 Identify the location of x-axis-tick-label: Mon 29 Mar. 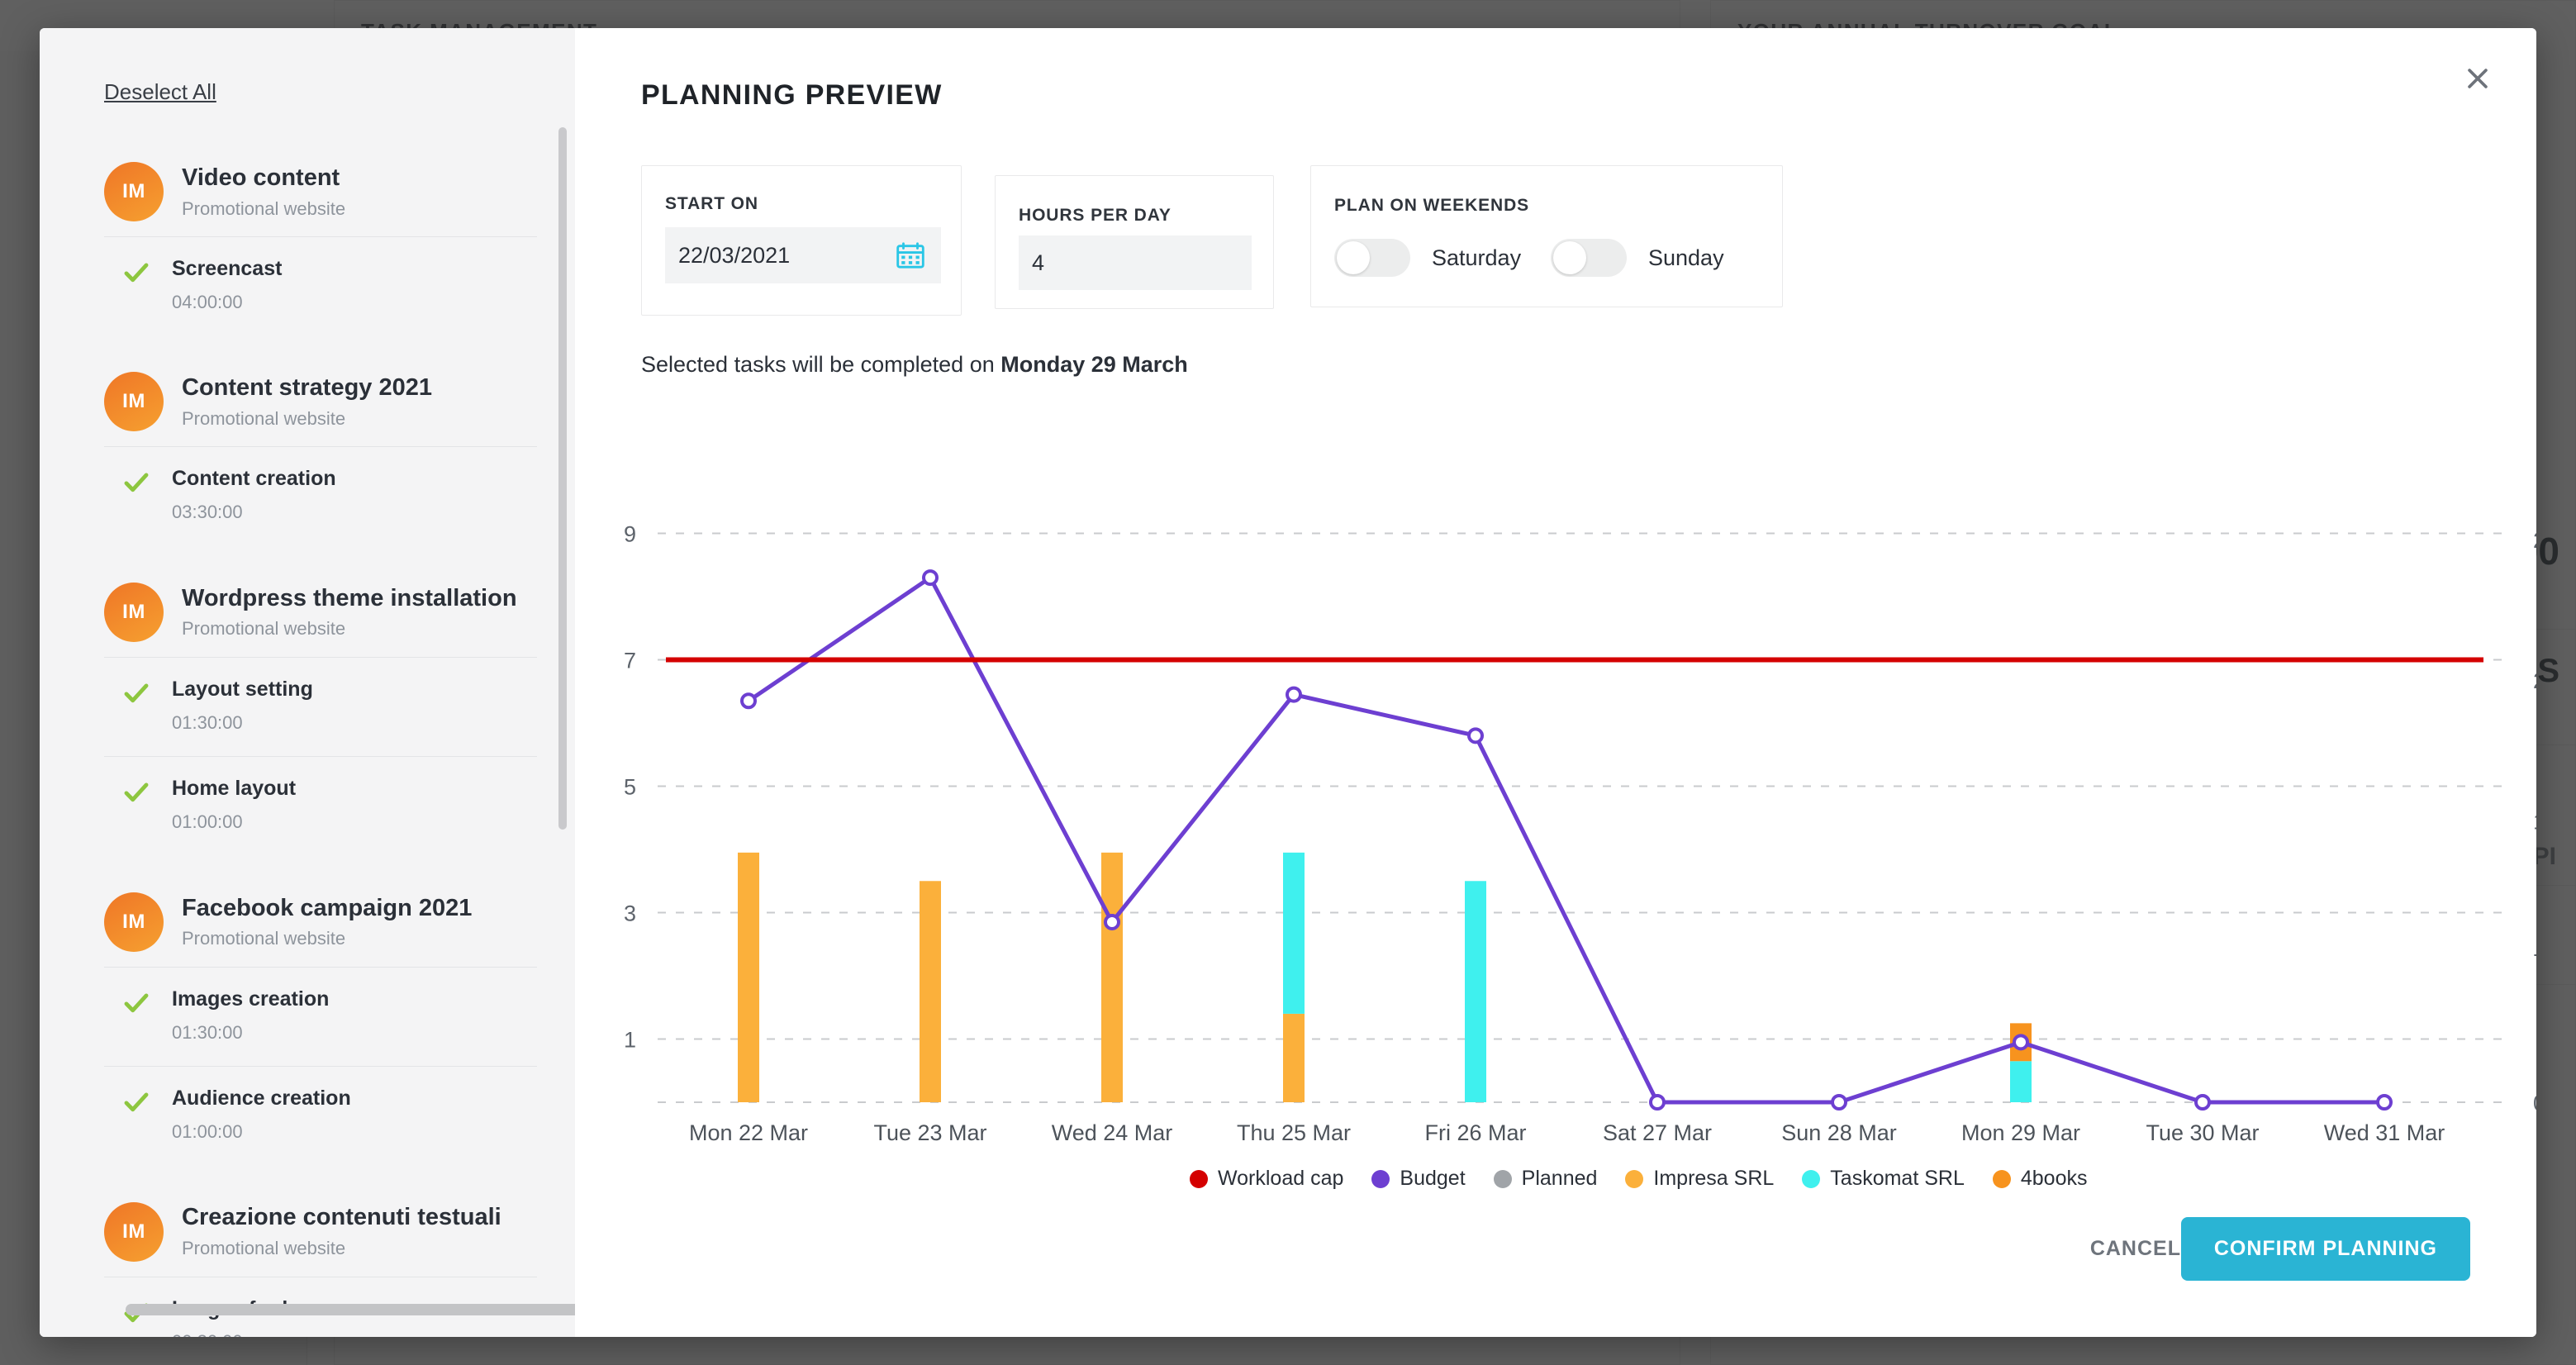
(2021, 1132).